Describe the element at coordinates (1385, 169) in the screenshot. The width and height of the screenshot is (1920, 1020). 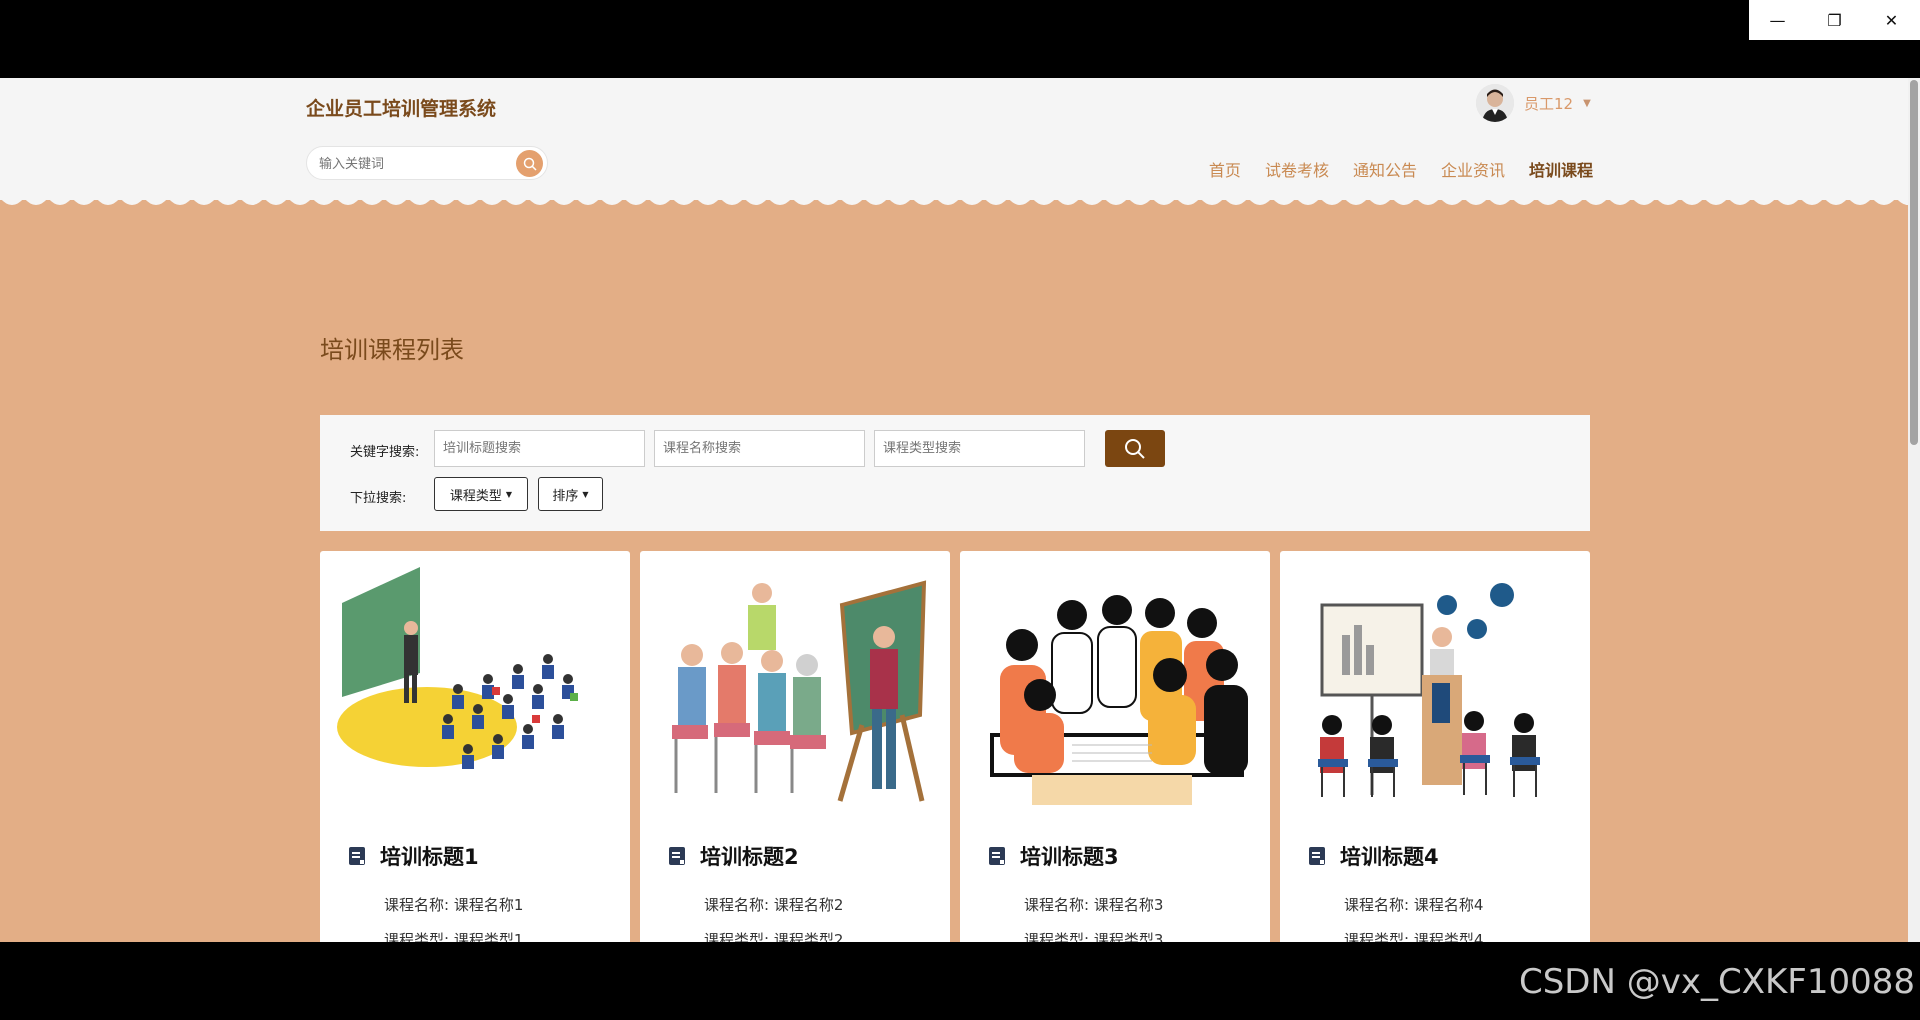
I see `nav-notices: 通知公告` at that location.